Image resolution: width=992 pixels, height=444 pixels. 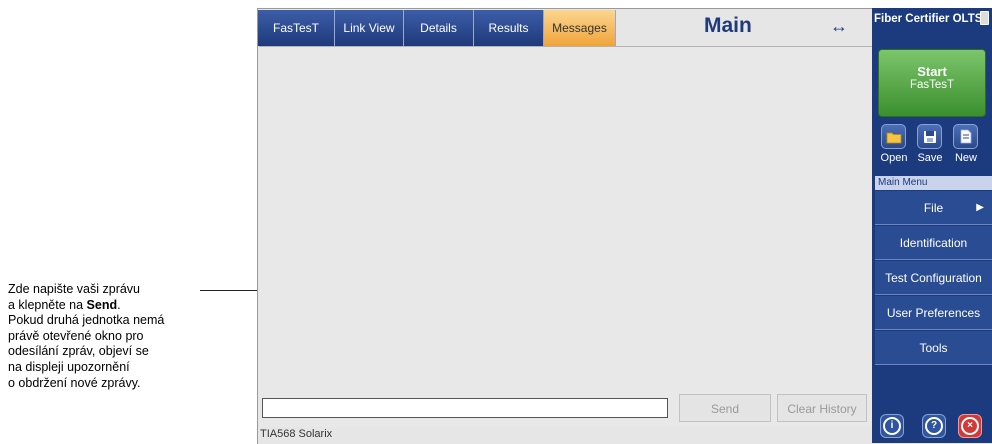 What do you see at coordinates (102, 304) in the screenshot?
I see `annotation-send-word: Send` at bounding box center [102, 304].